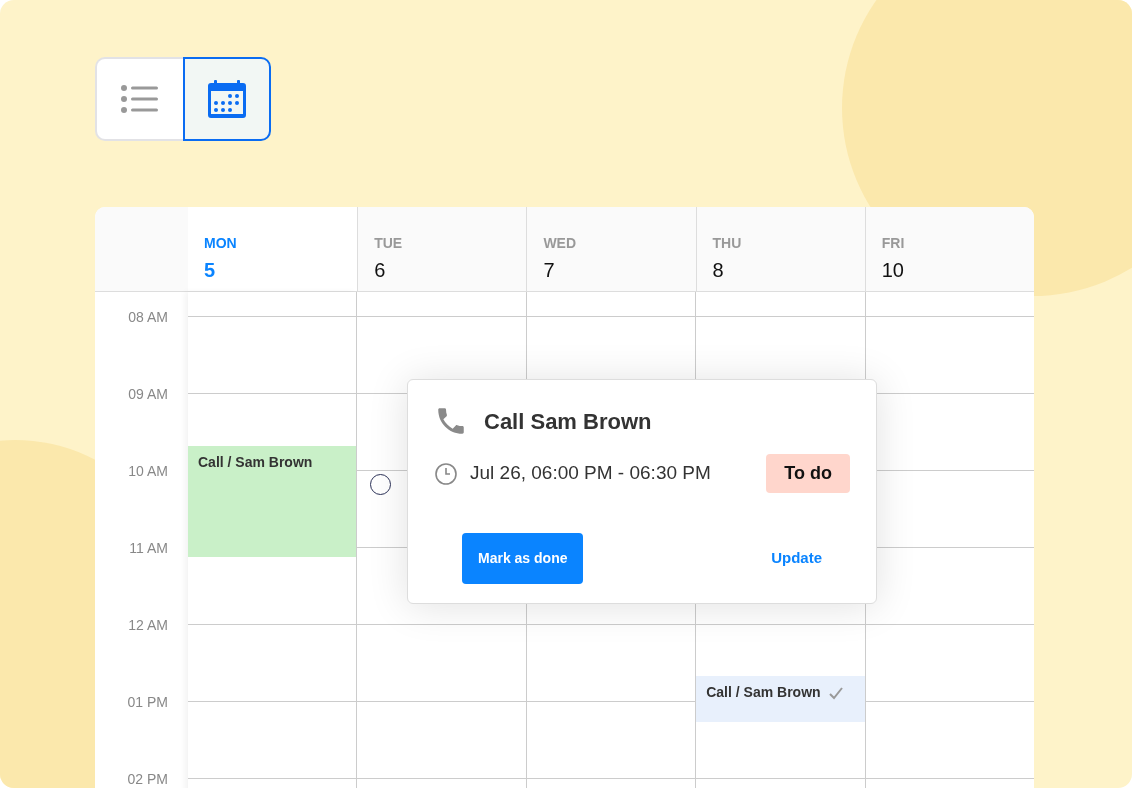 The width and height of the screenshot is (1132, 788). Describe the element at coordinates (808, 473) in the screenshot. I see `status-badge: To do` at that location.